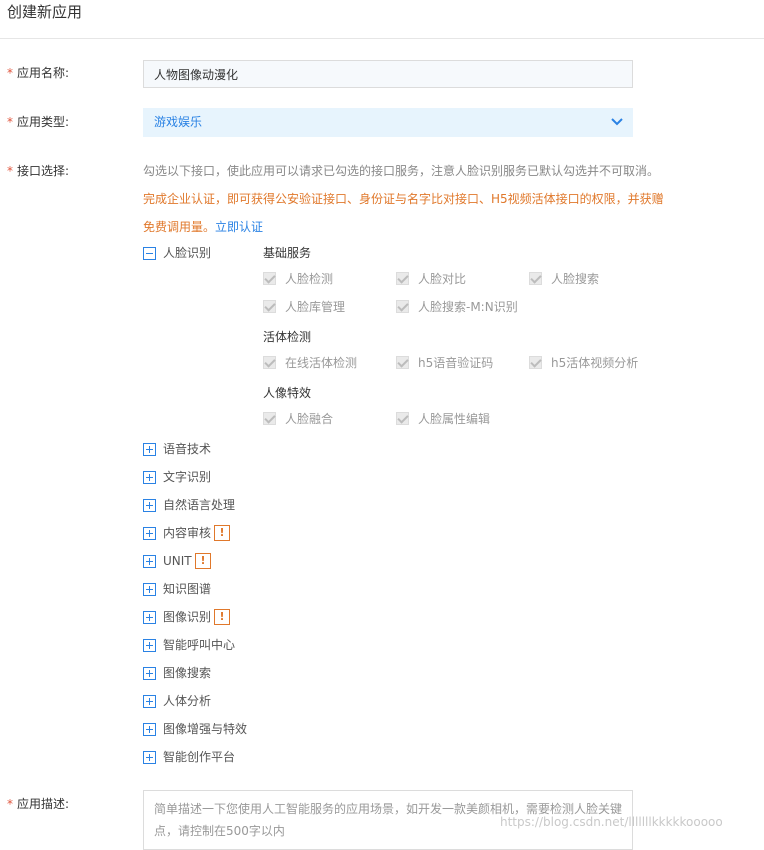  Describe the element at coordinates (187, 253) in the screenshot. I see `category-face-recognition: 人脸识别` at that location.